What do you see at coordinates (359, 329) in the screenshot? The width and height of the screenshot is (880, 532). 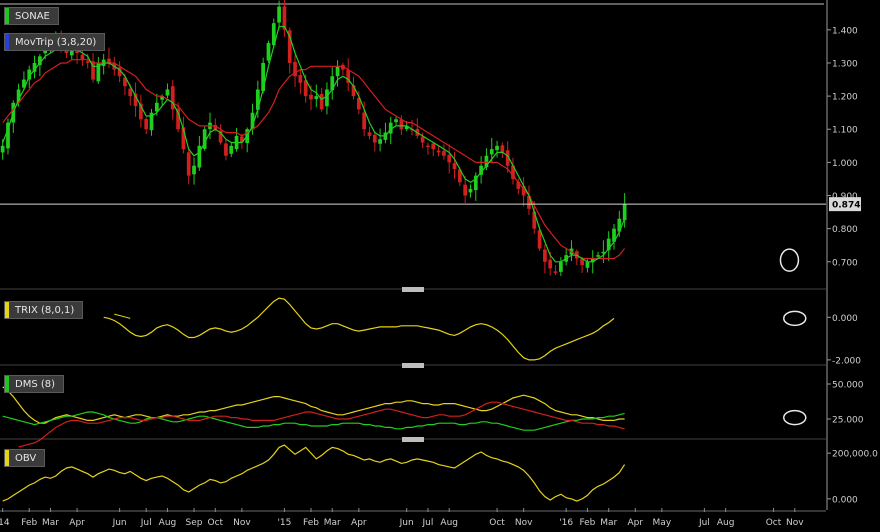 I see `trix-line` at bounding box center [359, 329].